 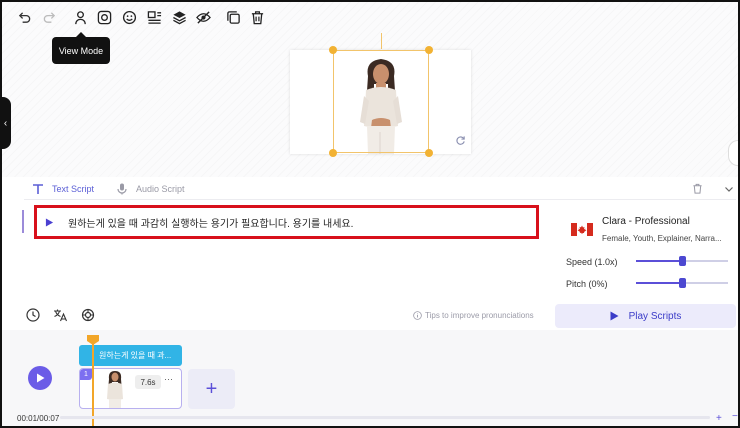 I want to click on clock-icon, so click(x=33, y=315).